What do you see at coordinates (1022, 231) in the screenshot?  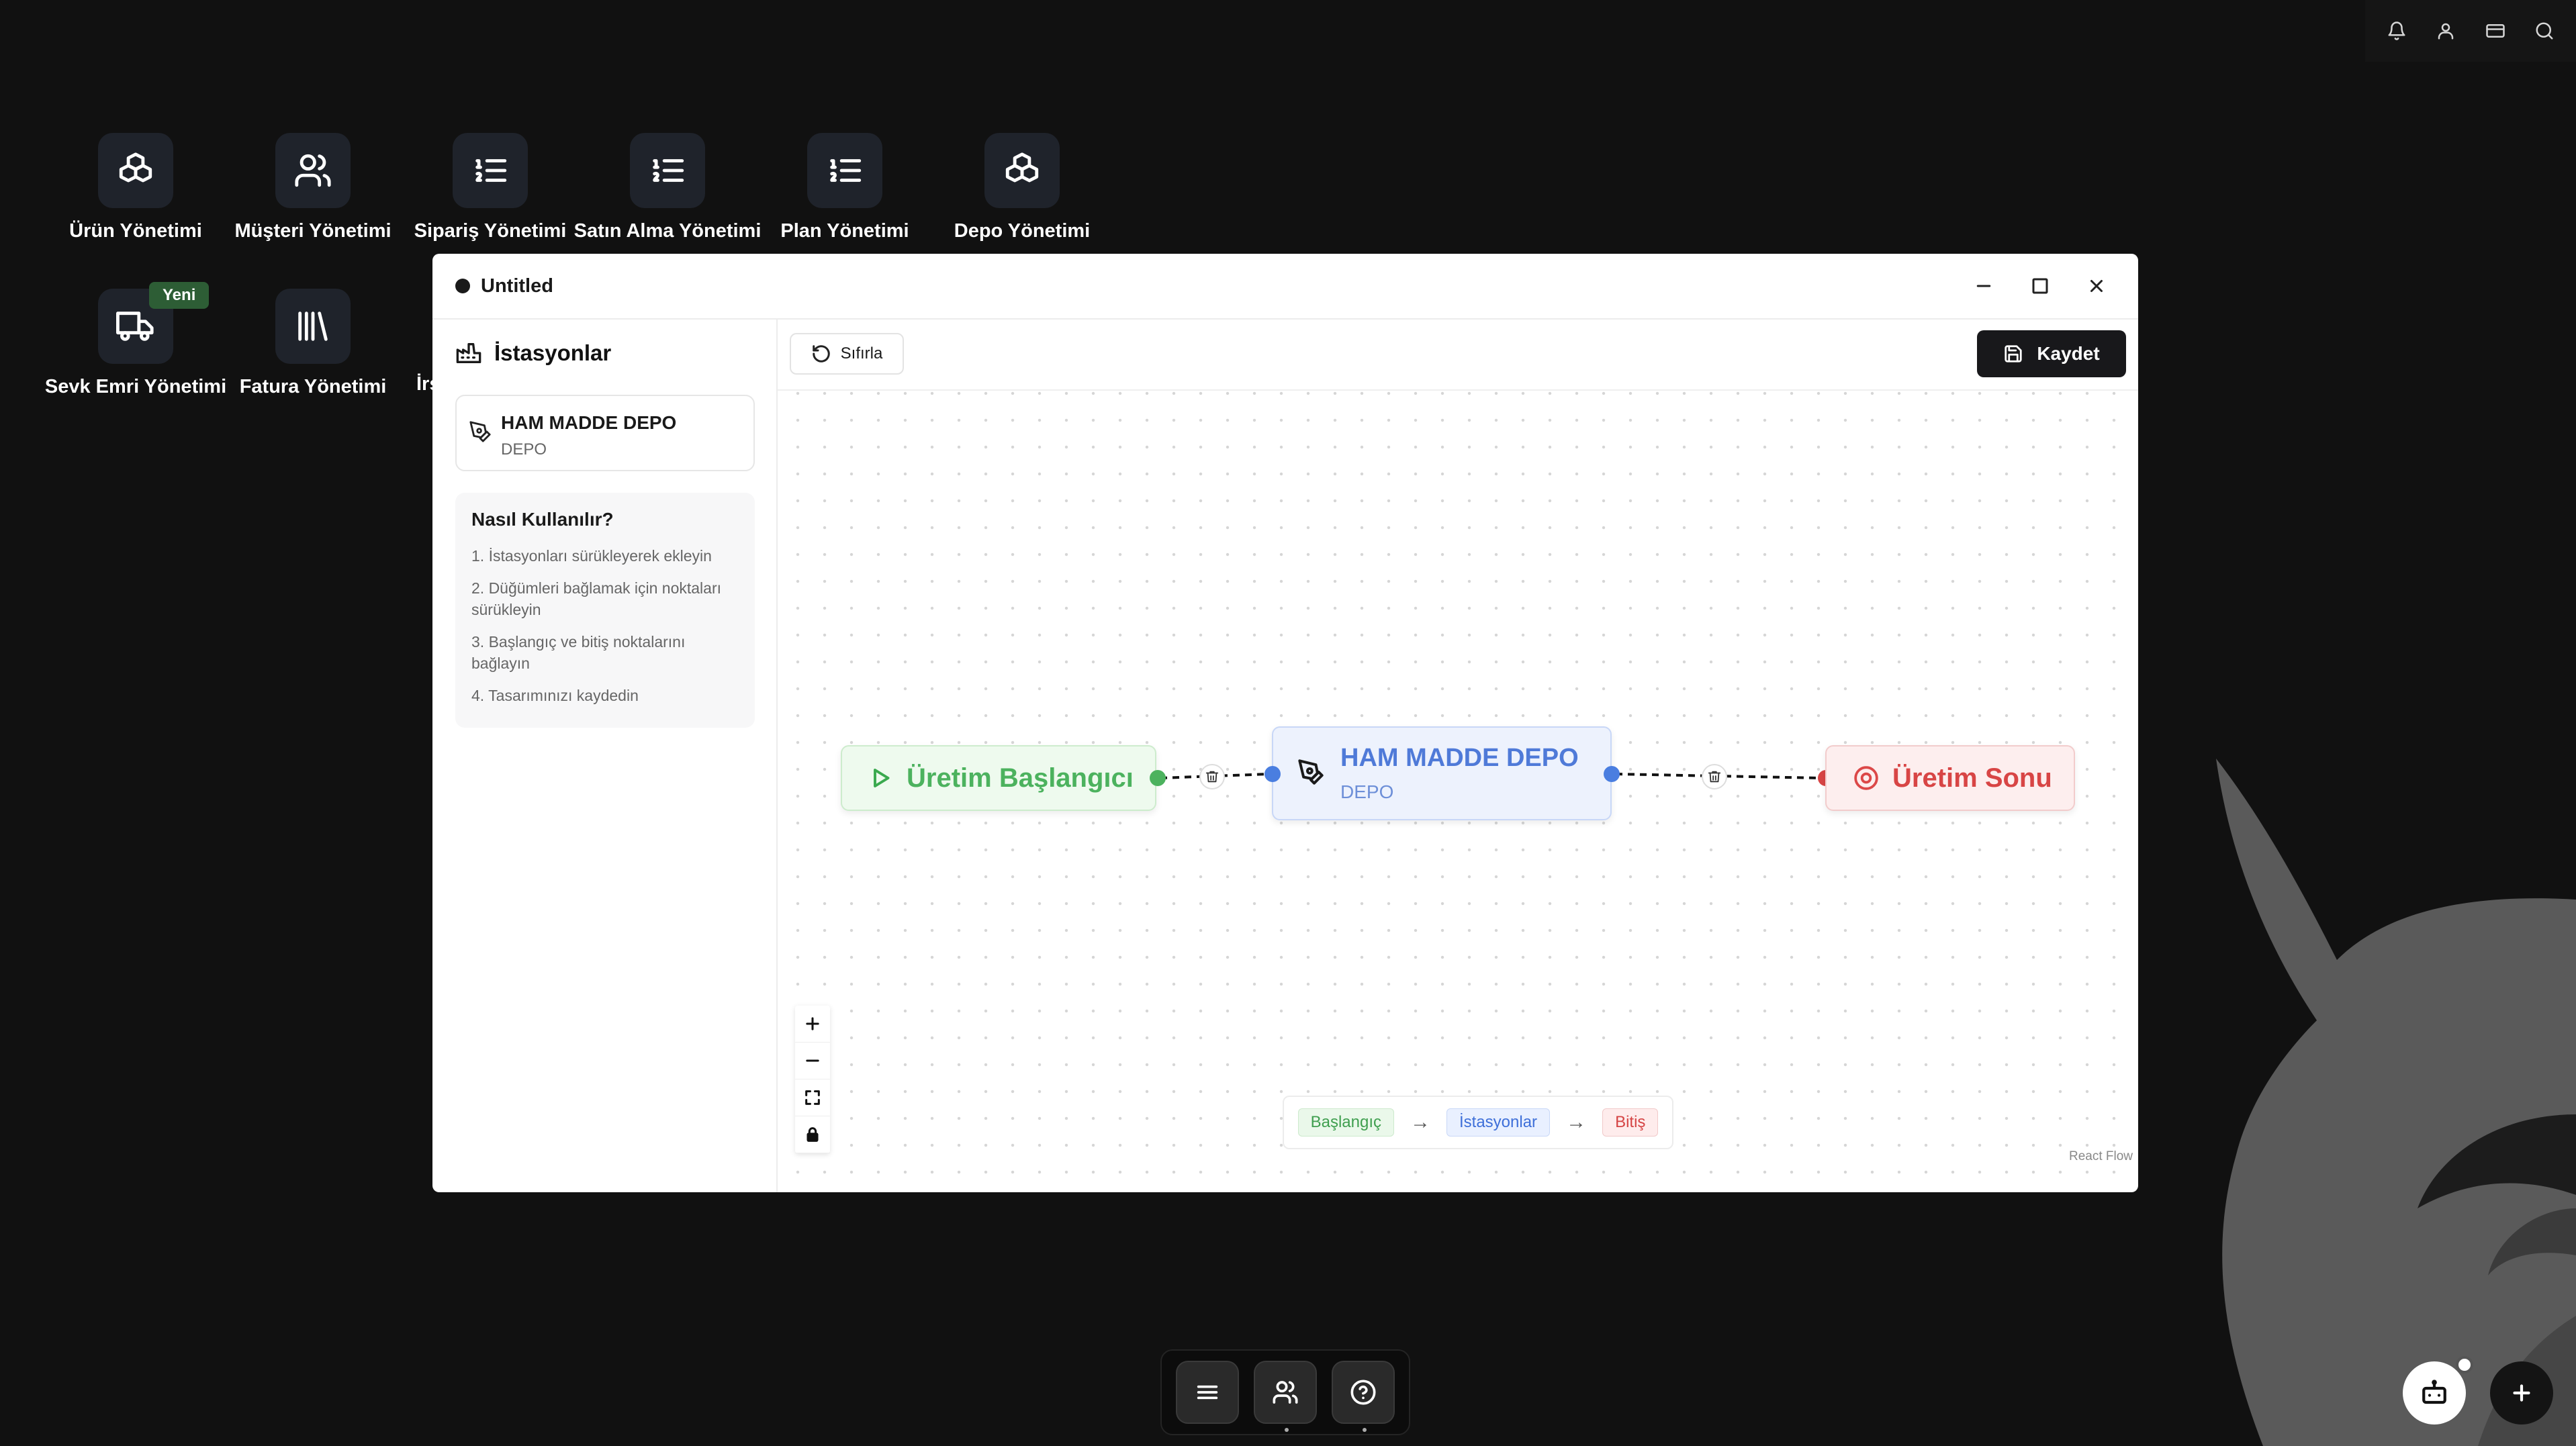 I see `desktop-icon-label: Depo Yönetimi` at bounding box center [1022, 231].